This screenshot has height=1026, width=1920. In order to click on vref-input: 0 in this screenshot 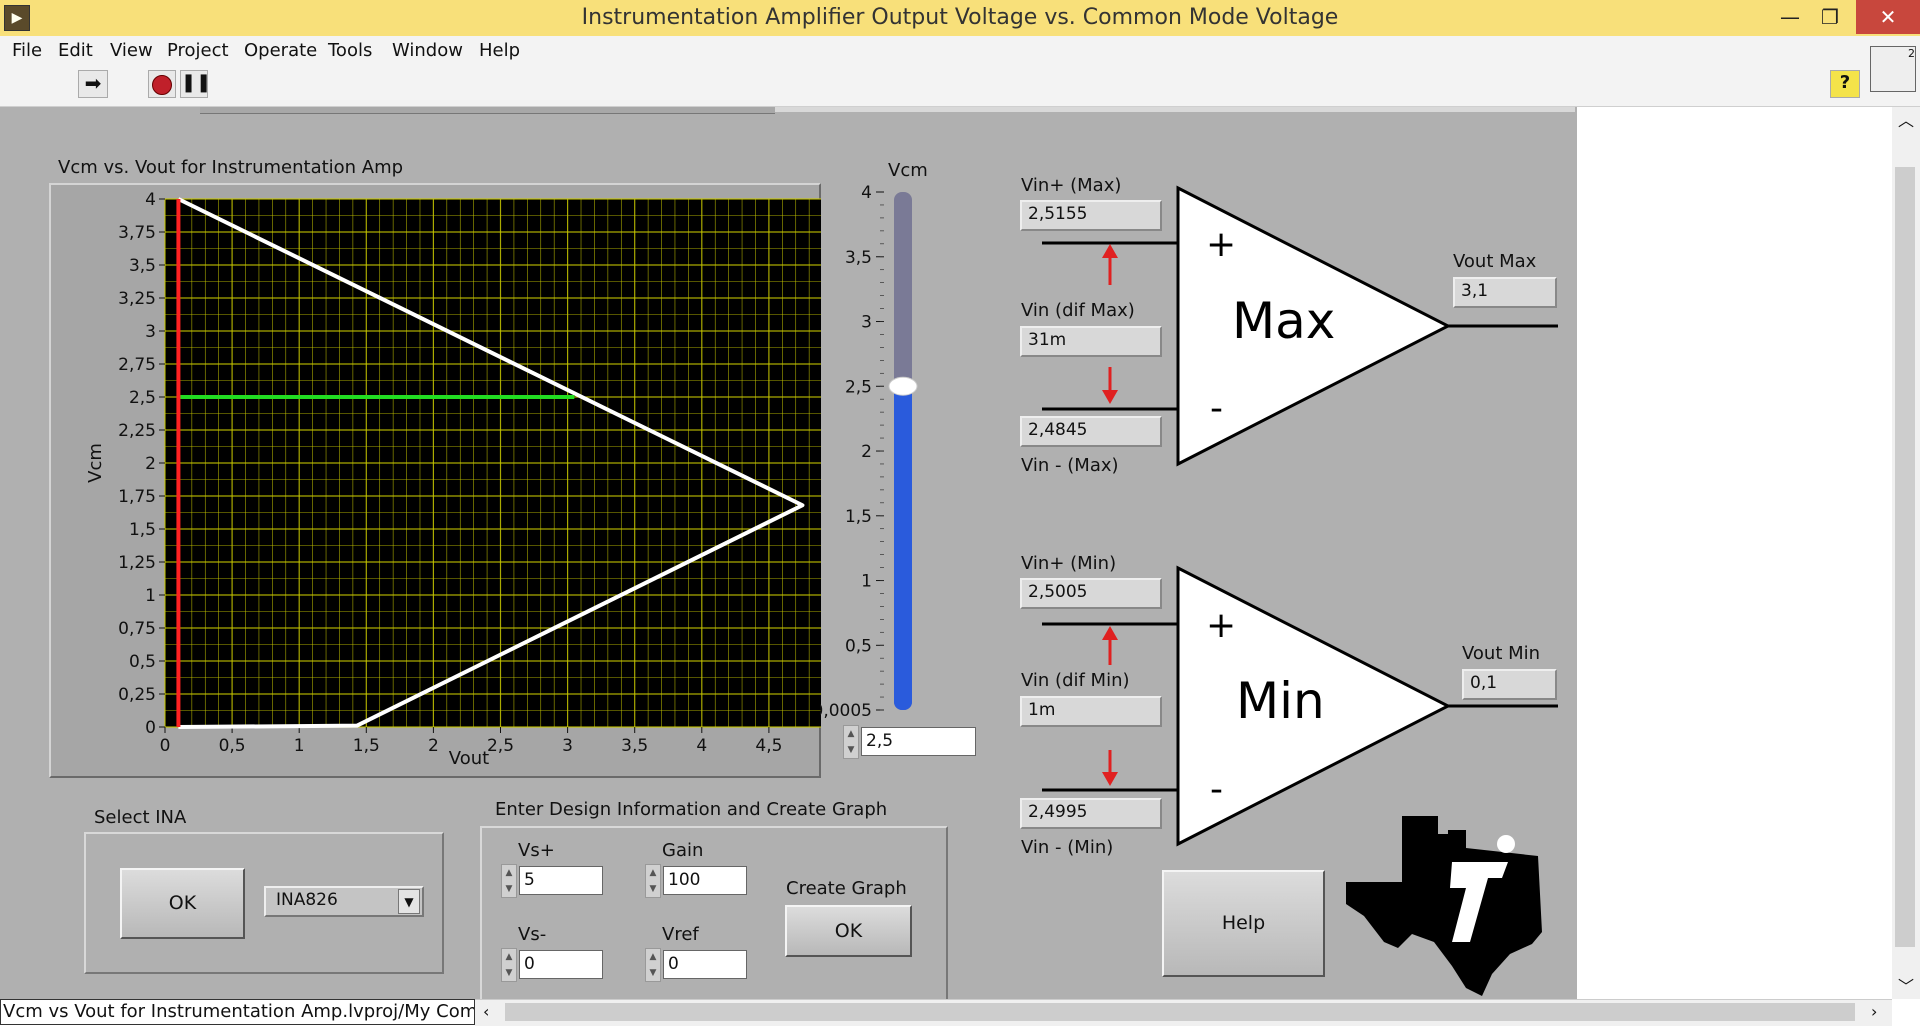, I will do `click(705, 964)`.